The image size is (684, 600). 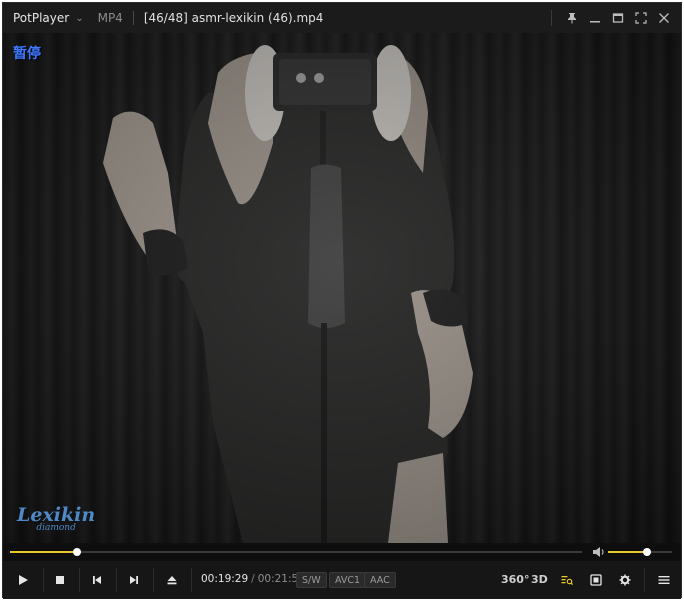 What do you see at coordinates (76, 552) in the screenshot?
I see `seek-handle` at bounding box center [76, 552].